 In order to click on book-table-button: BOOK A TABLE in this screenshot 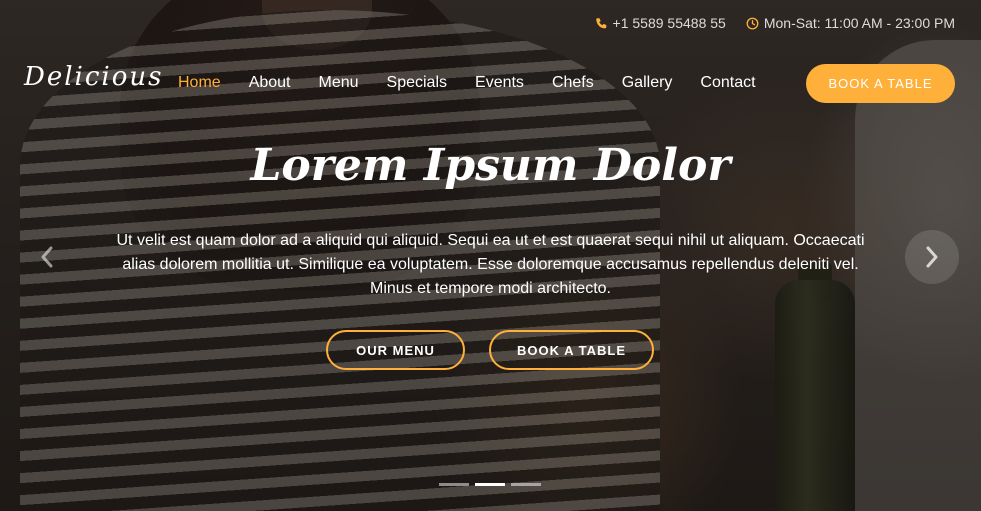, I will do `click(571, 350)`.